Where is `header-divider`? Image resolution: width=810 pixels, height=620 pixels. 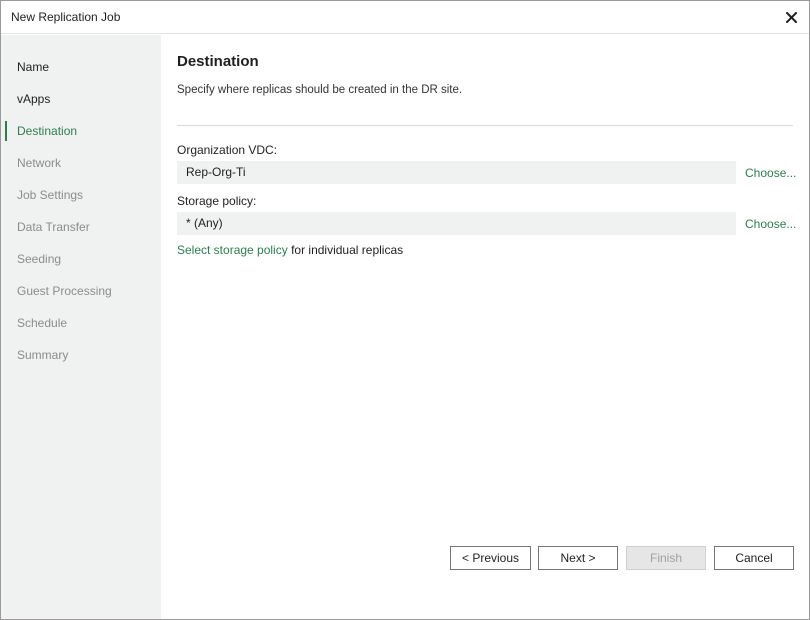 header-divider is located at coordinates (485, 125).